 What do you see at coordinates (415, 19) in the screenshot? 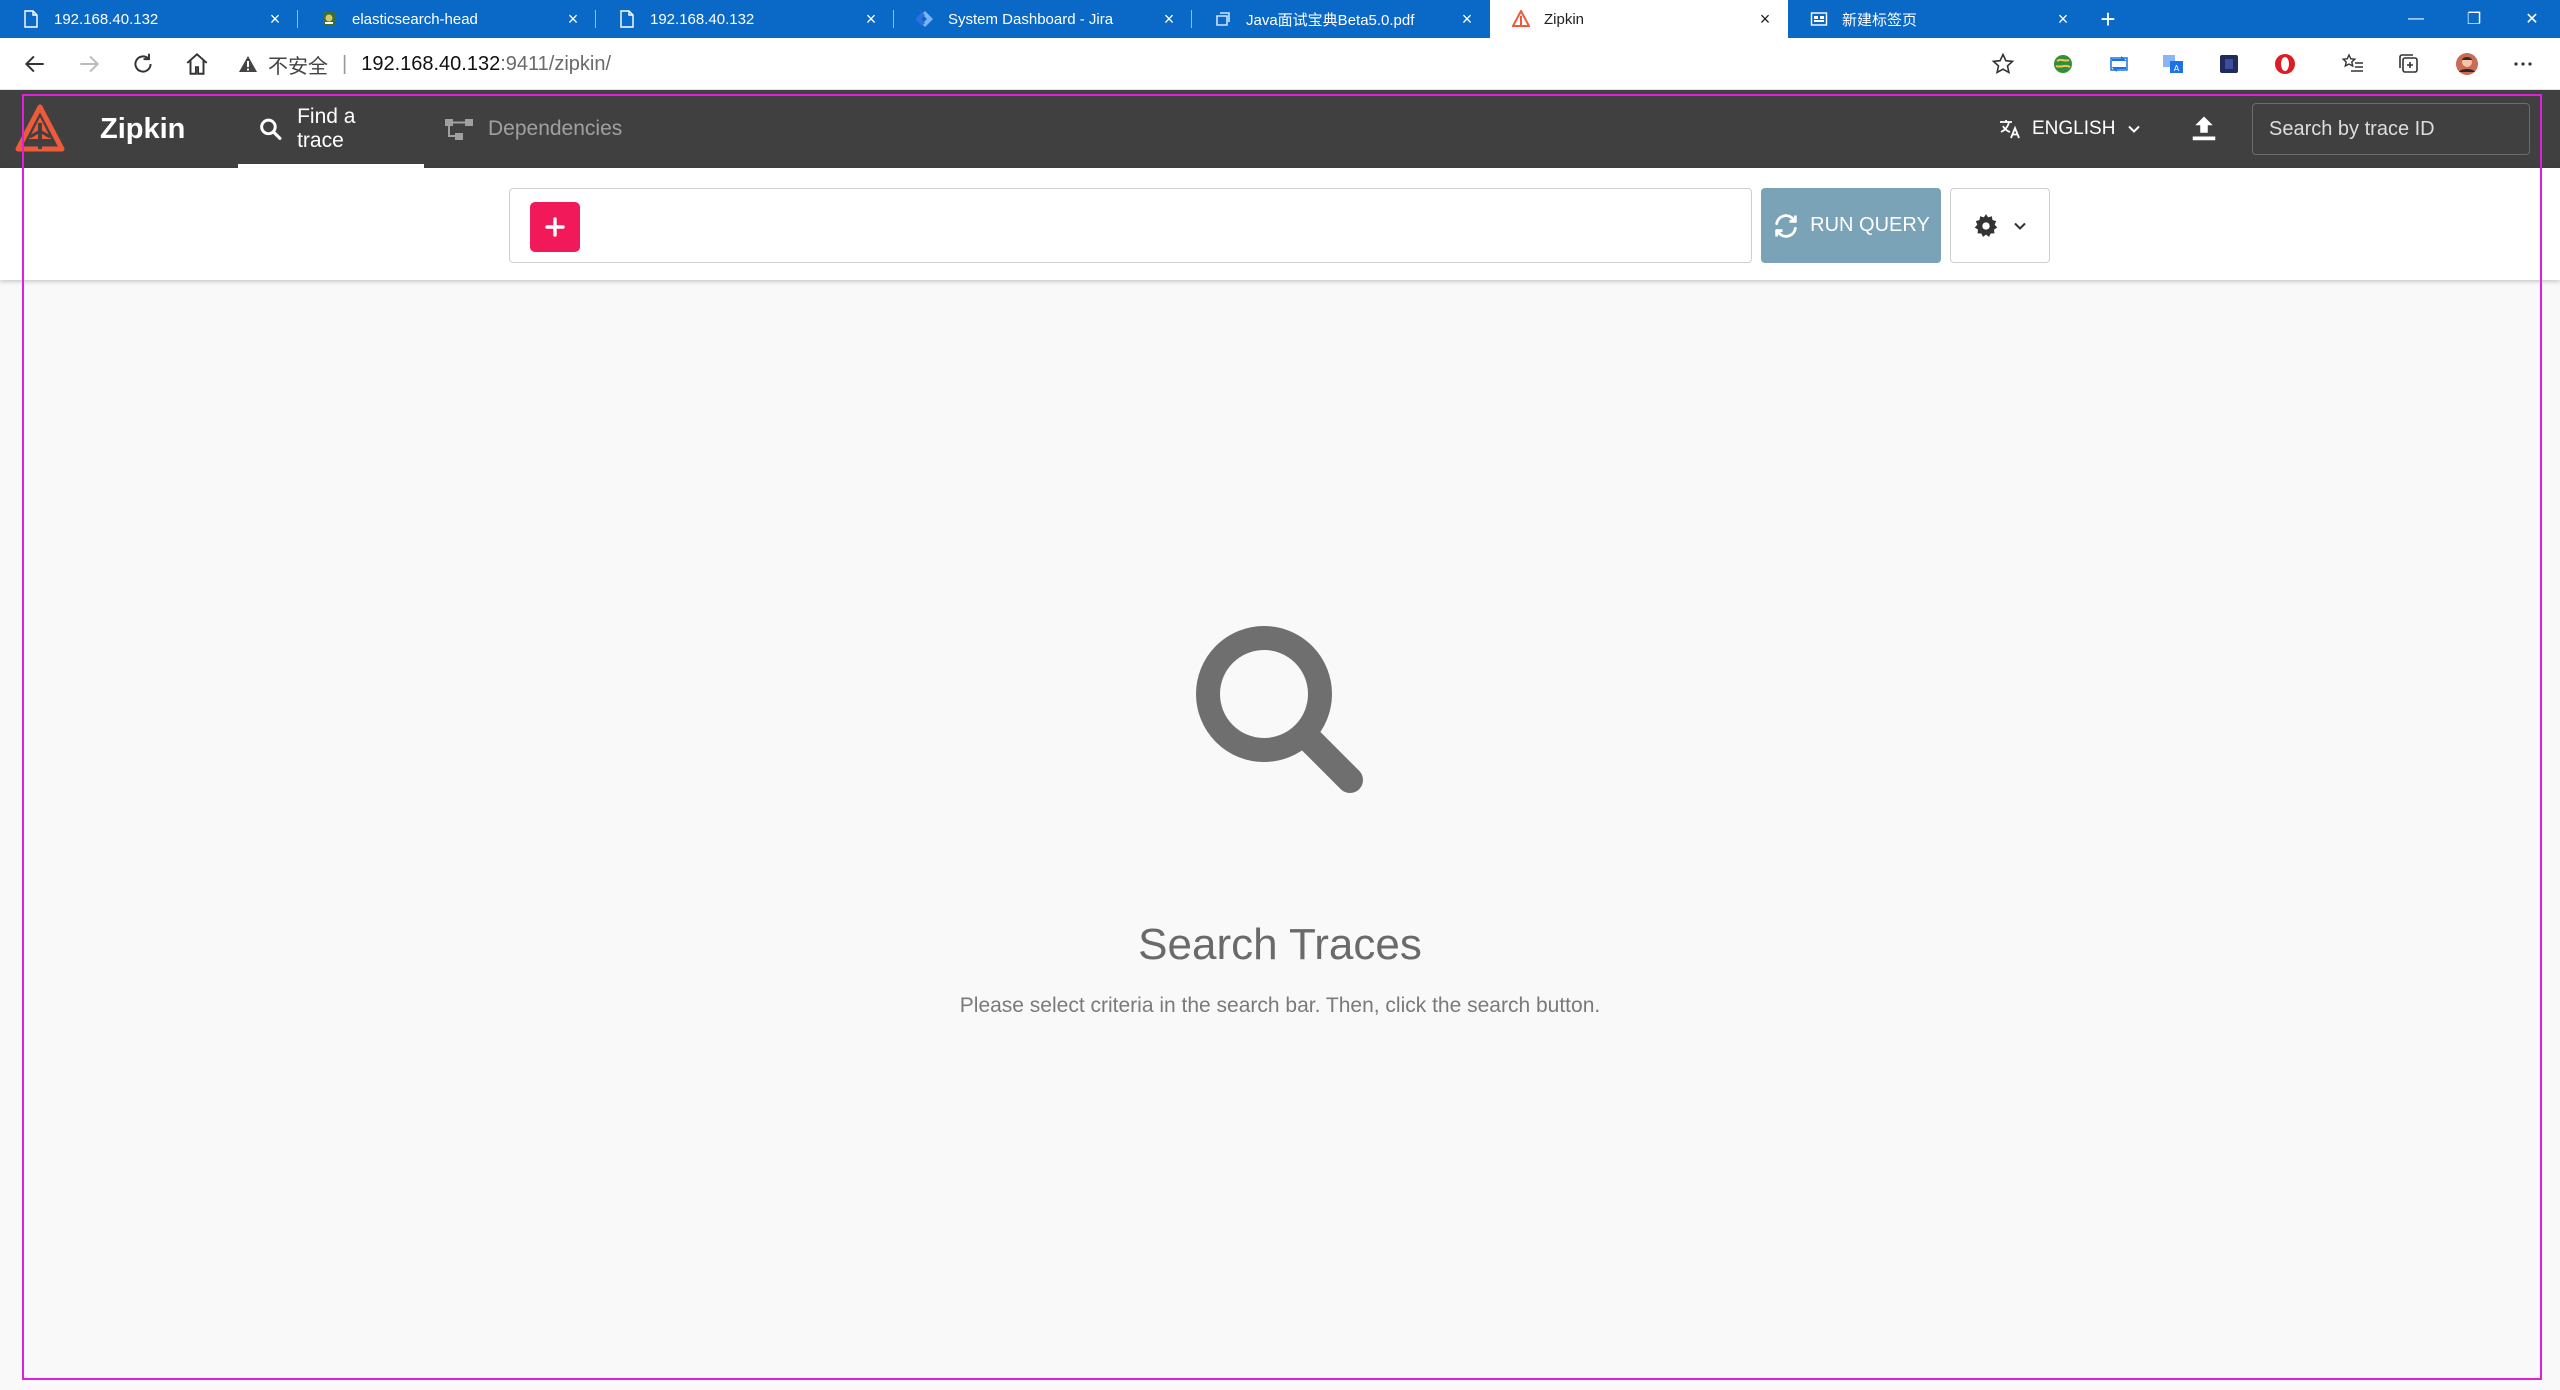
I see `tab-title: elasticsearch-head` at bounding box center [415, 19].